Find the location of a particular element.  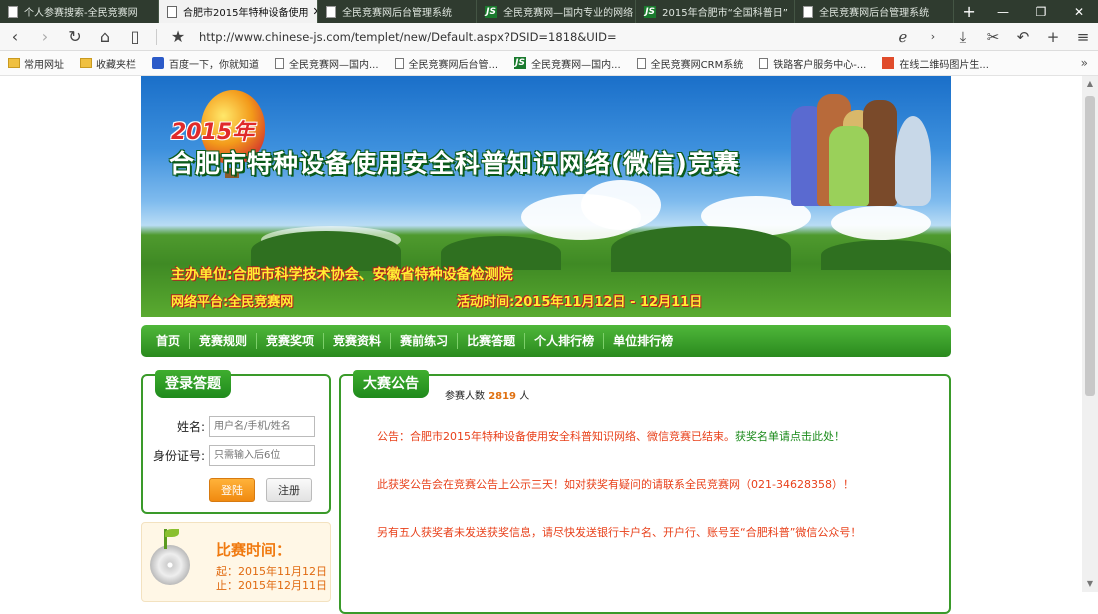

tab-5: 全民竞赛网后台管理系统 is located at coordinates (875, 11).